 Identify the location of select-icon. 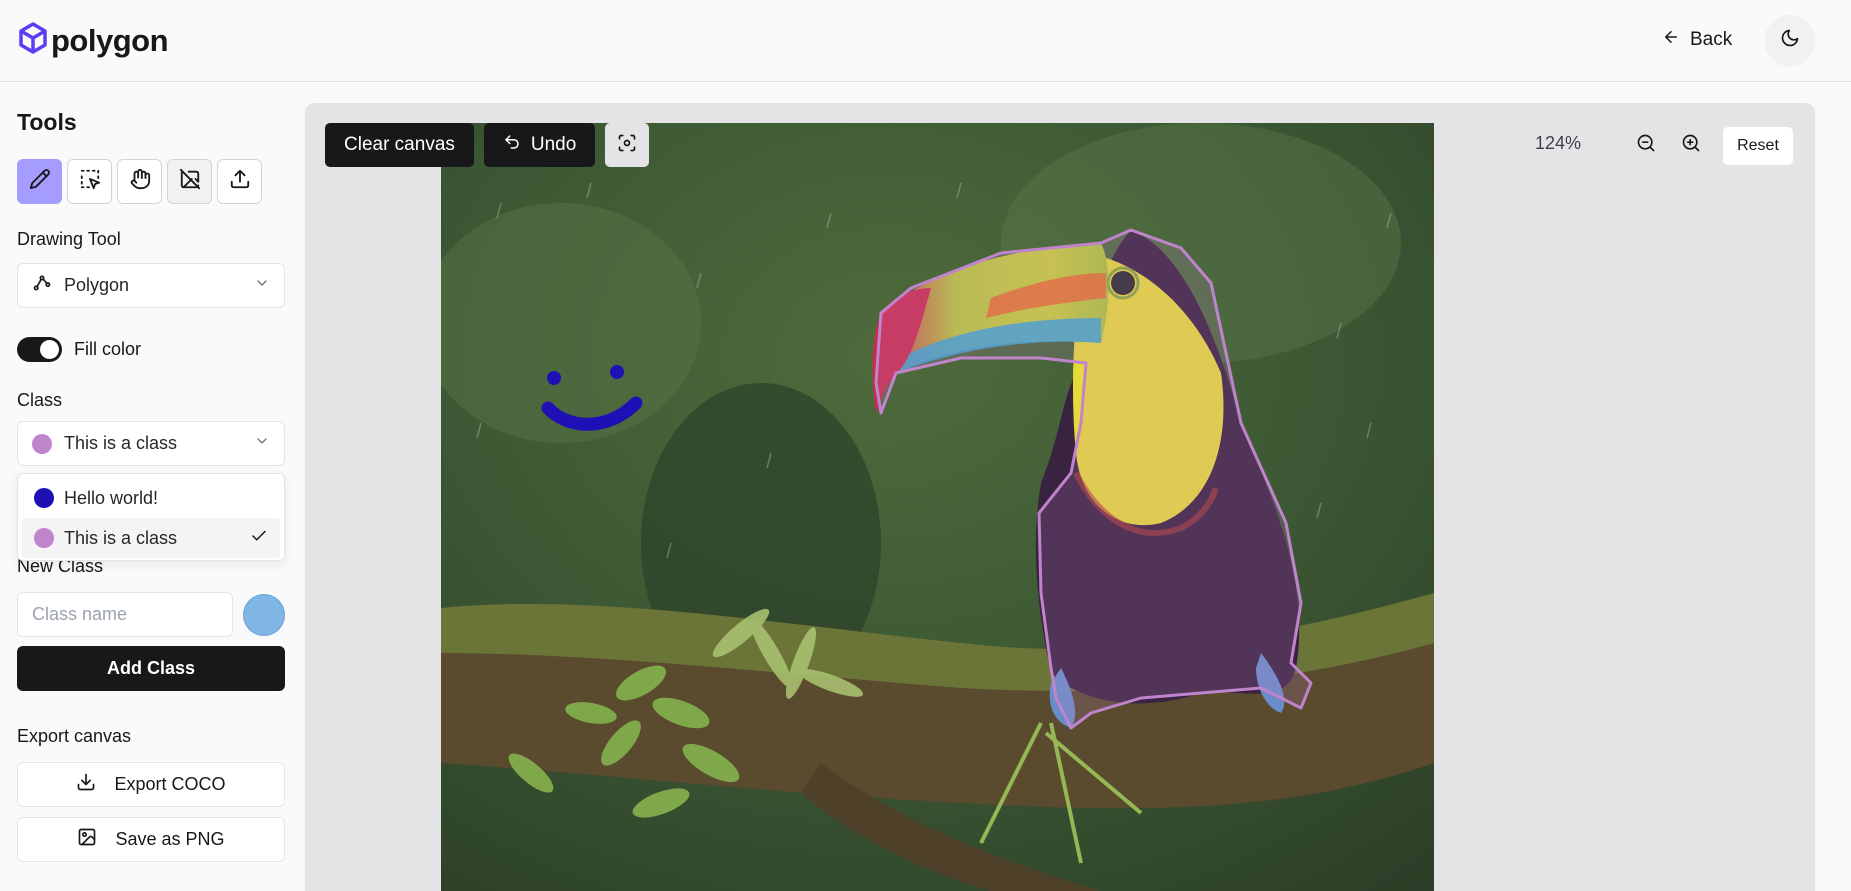
(90, 181).